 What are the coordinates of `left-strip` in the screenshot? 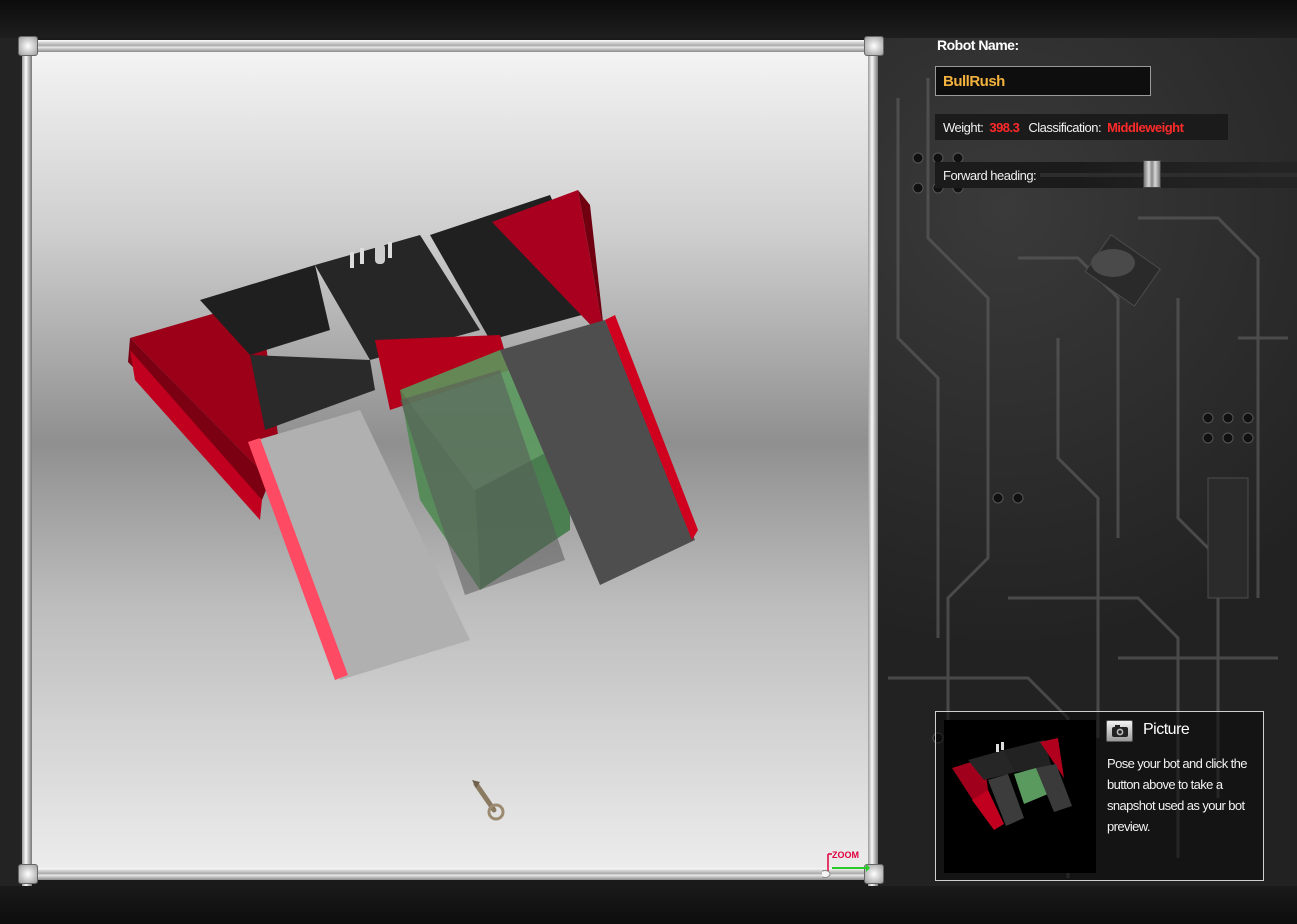 It's located at (11, 462).